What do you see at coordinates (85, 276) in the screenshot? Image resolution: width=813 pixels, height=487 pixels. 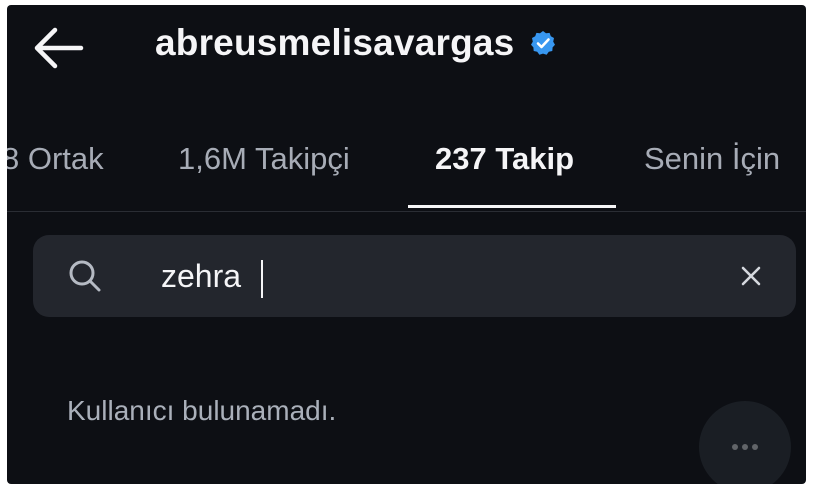 I see `search-icon` at bounding box center [85, 276].